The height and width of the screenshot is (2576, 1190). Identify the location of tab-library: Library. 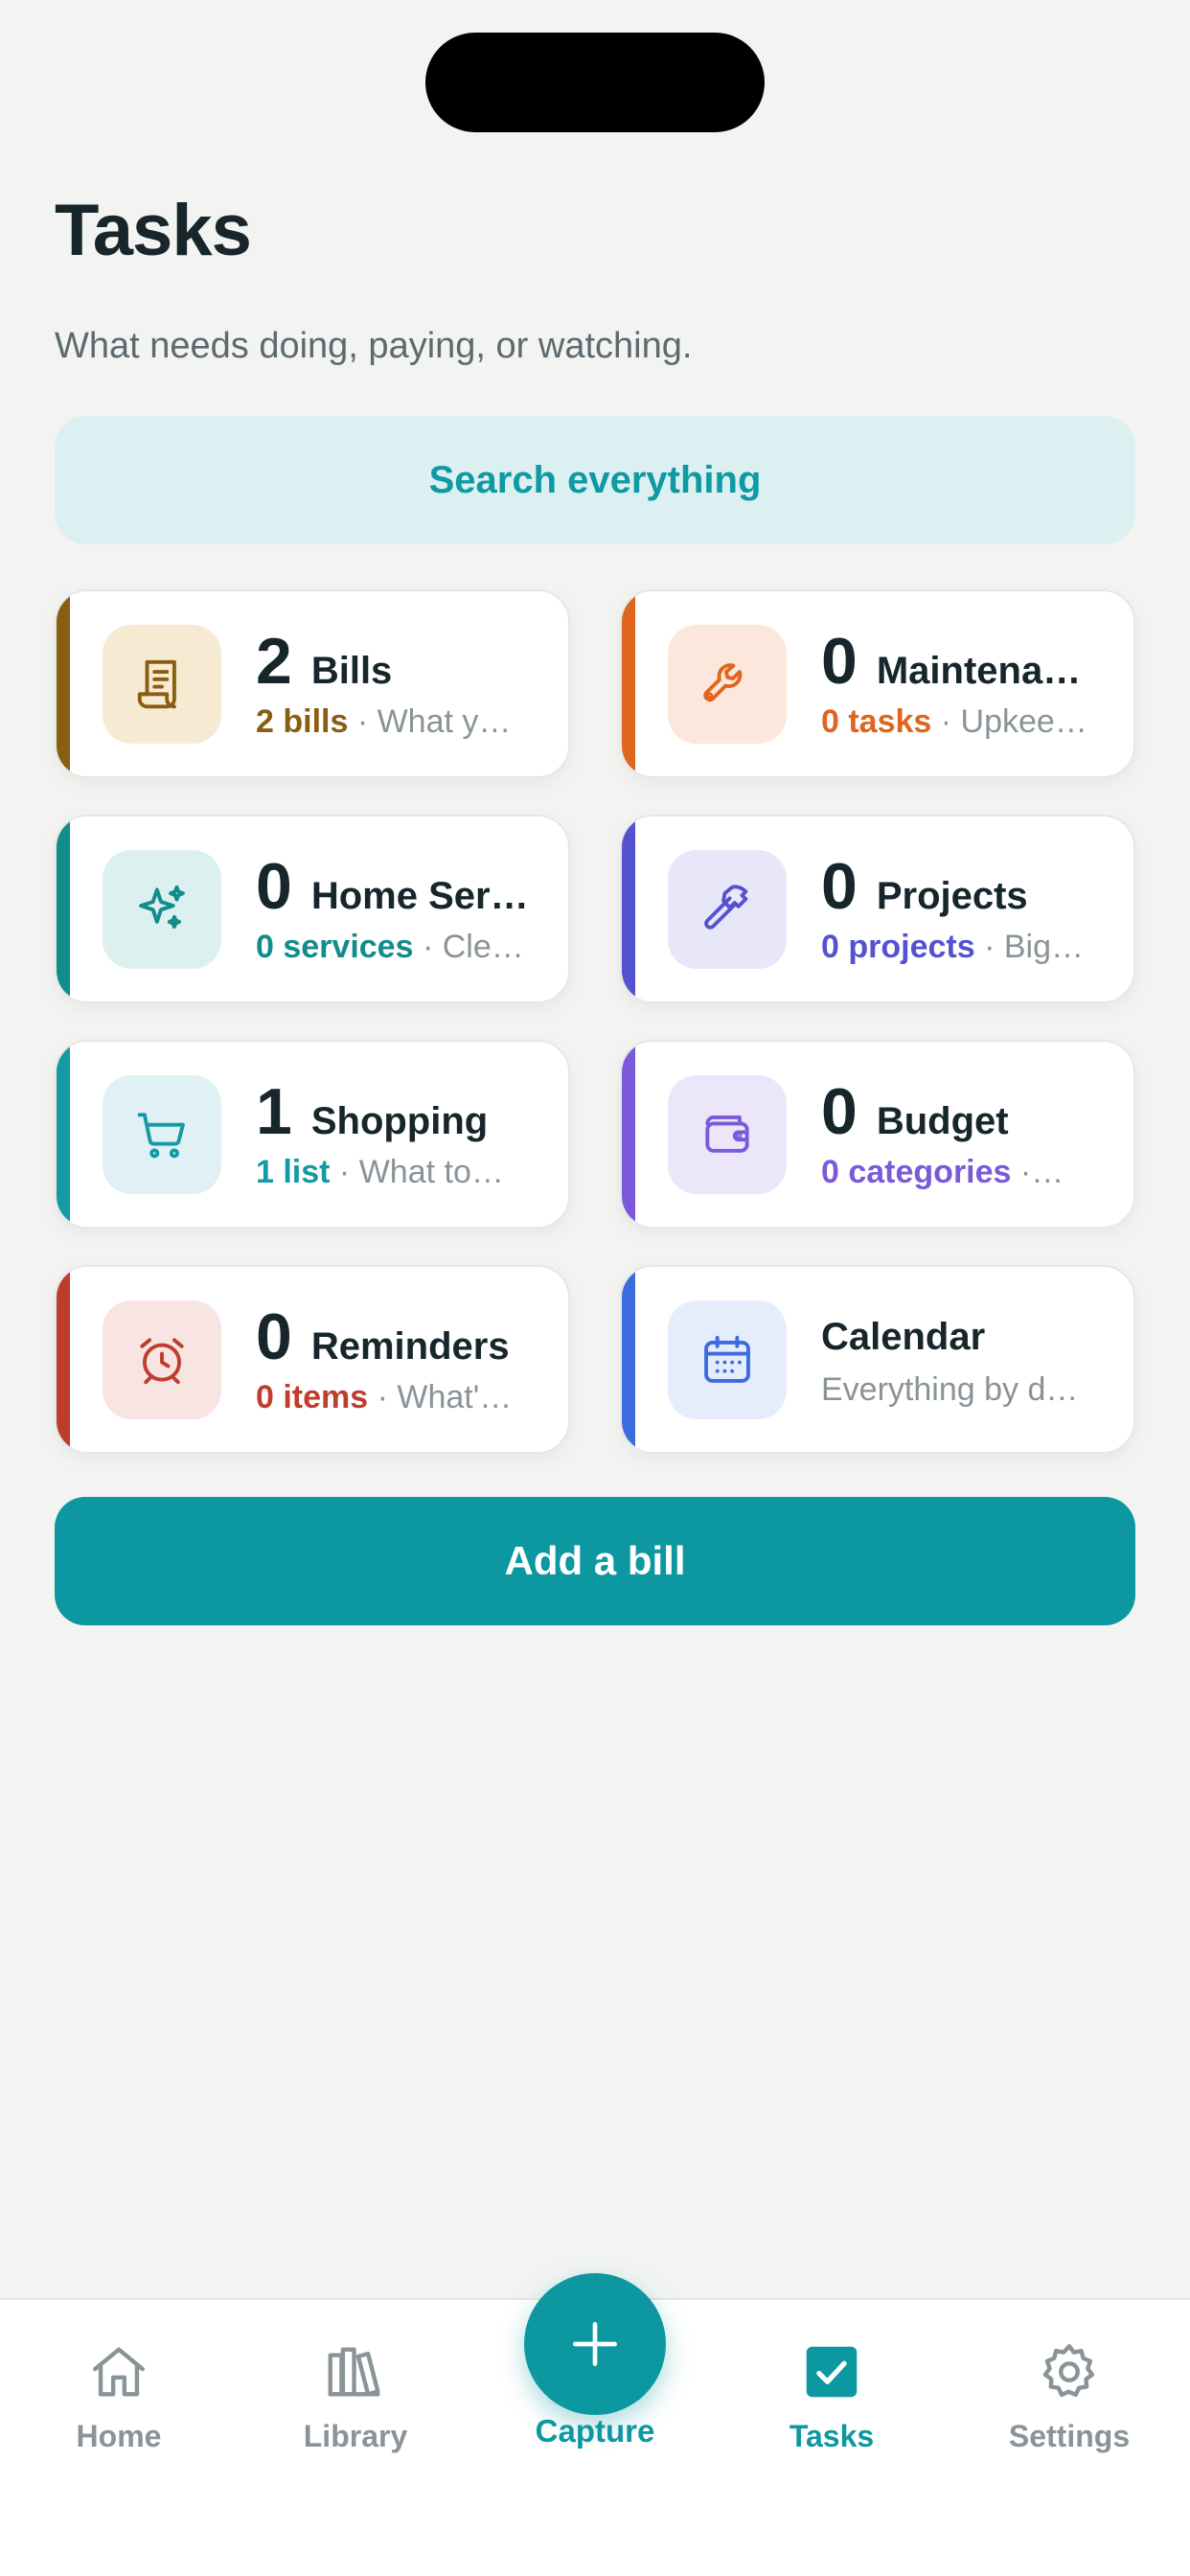
(356, 2396).